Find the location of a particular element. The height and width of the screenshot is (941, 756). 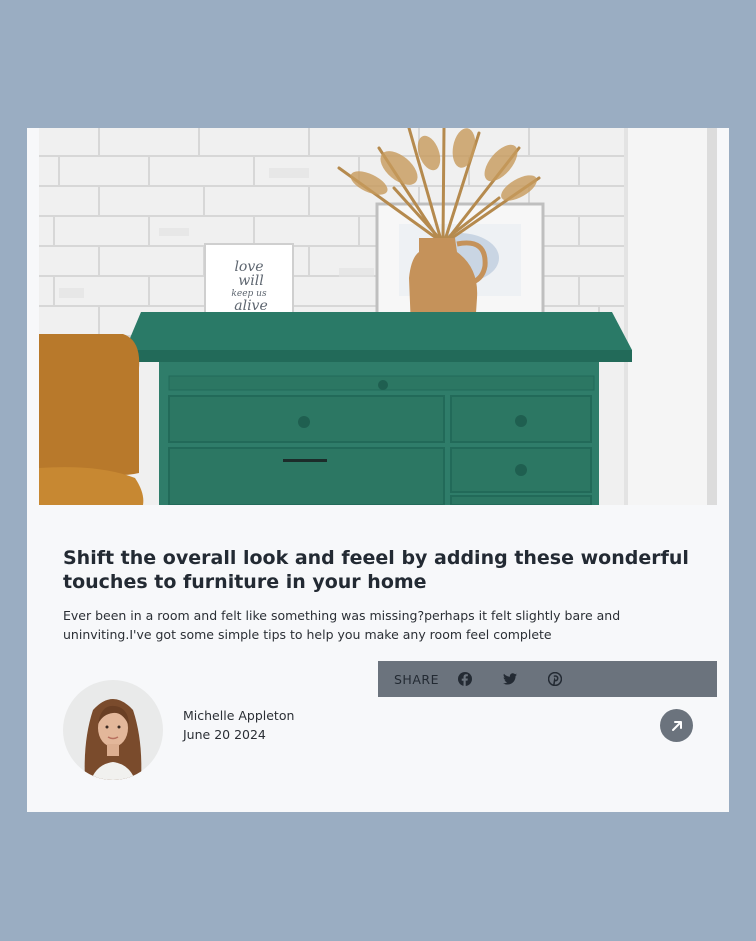

arrow-up-right-icon is located at coordinates (676, 725).